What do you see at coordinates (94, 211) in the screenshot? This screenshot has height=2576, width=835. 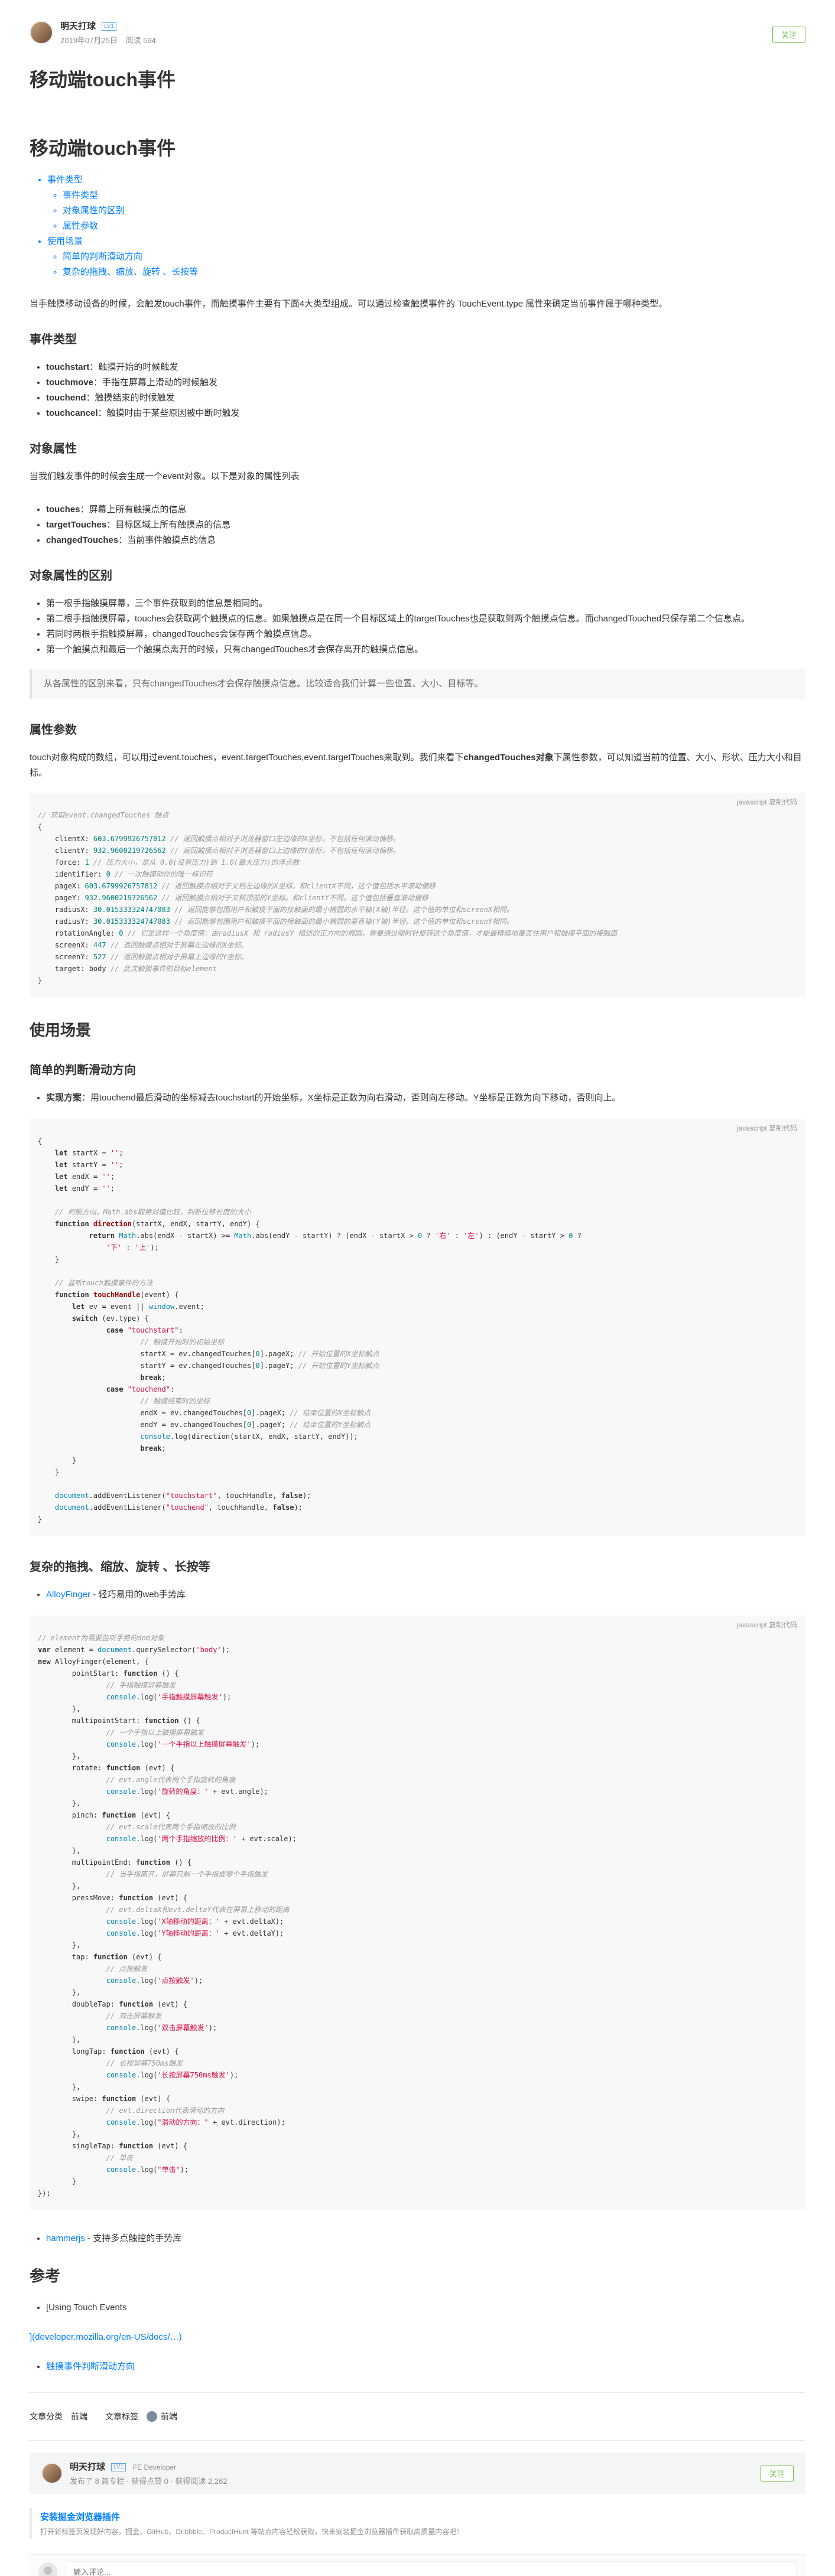 I see `toc-link-diff: 对象属性的区别` at bounding box center [94, 211].